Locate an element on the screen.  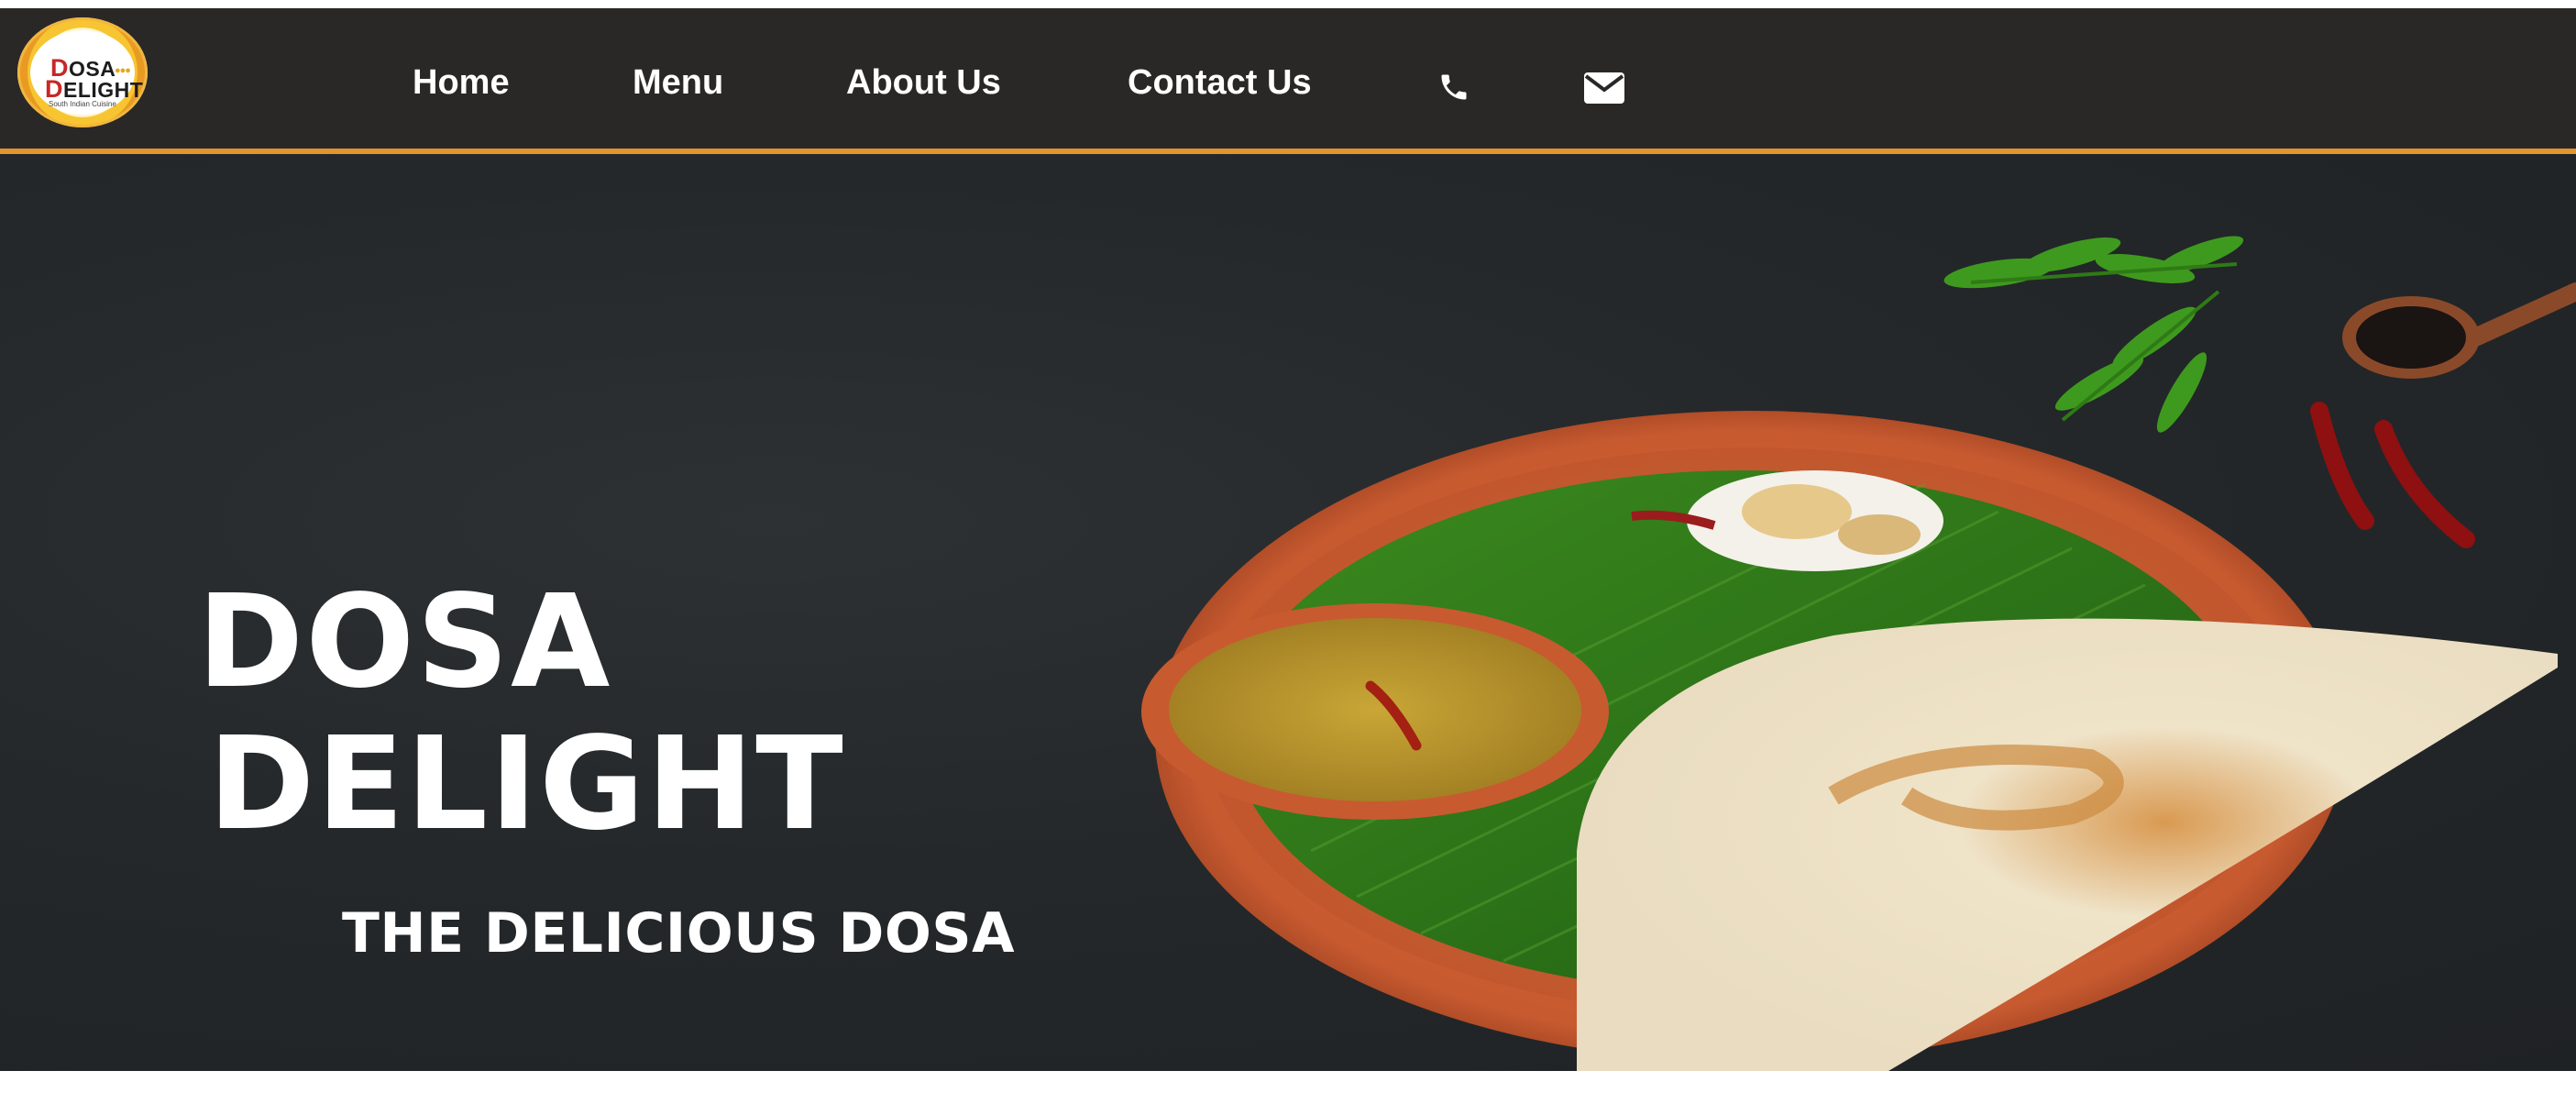
mail-icon is located at coordinates (1604, 90).